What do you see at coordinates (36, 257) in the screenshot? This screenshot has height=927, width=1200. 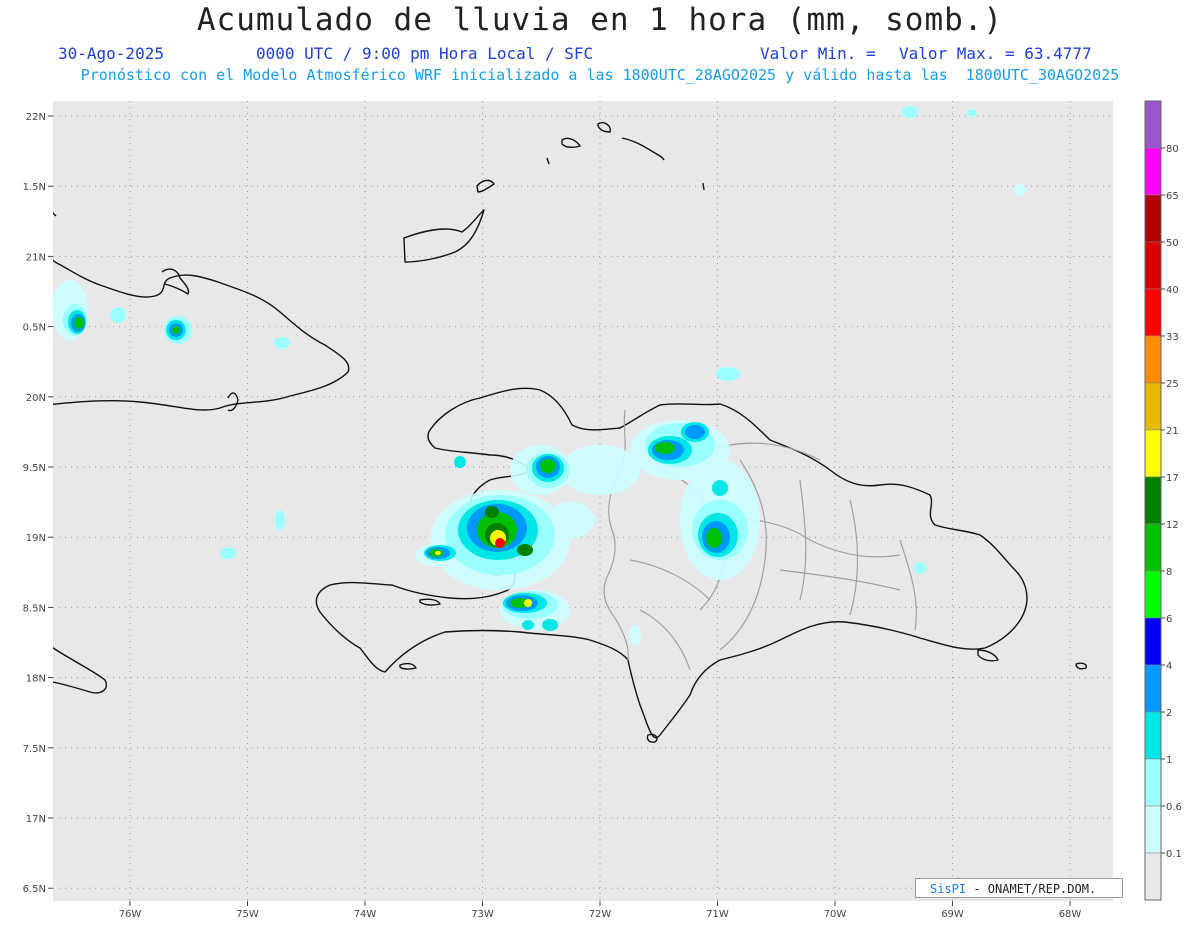 I see `lat-label: 21N` at bounding box center [36, 257].